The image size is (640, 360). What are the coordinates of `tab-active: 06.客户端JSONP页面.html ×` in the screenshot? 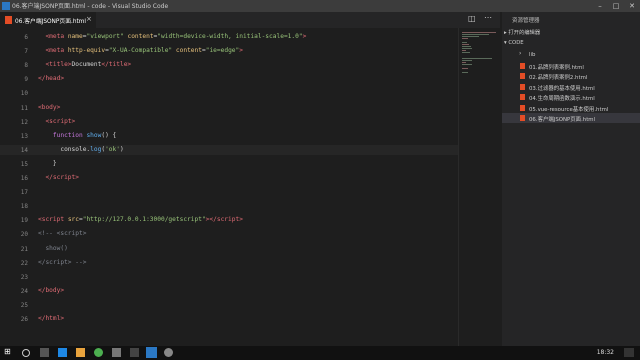 It's located at (48, 20).